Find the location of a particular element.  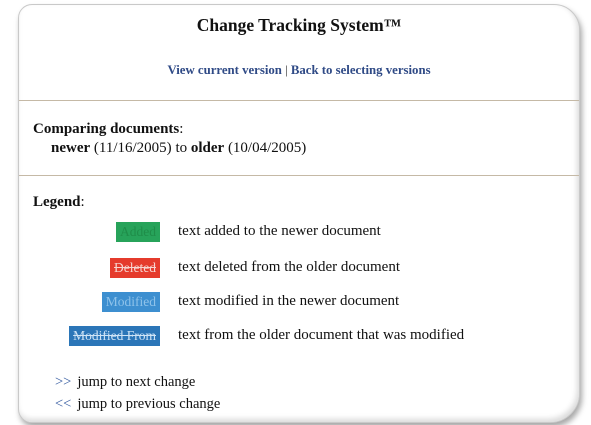

legend-label-colon: : is located at coordinates (82, 202).